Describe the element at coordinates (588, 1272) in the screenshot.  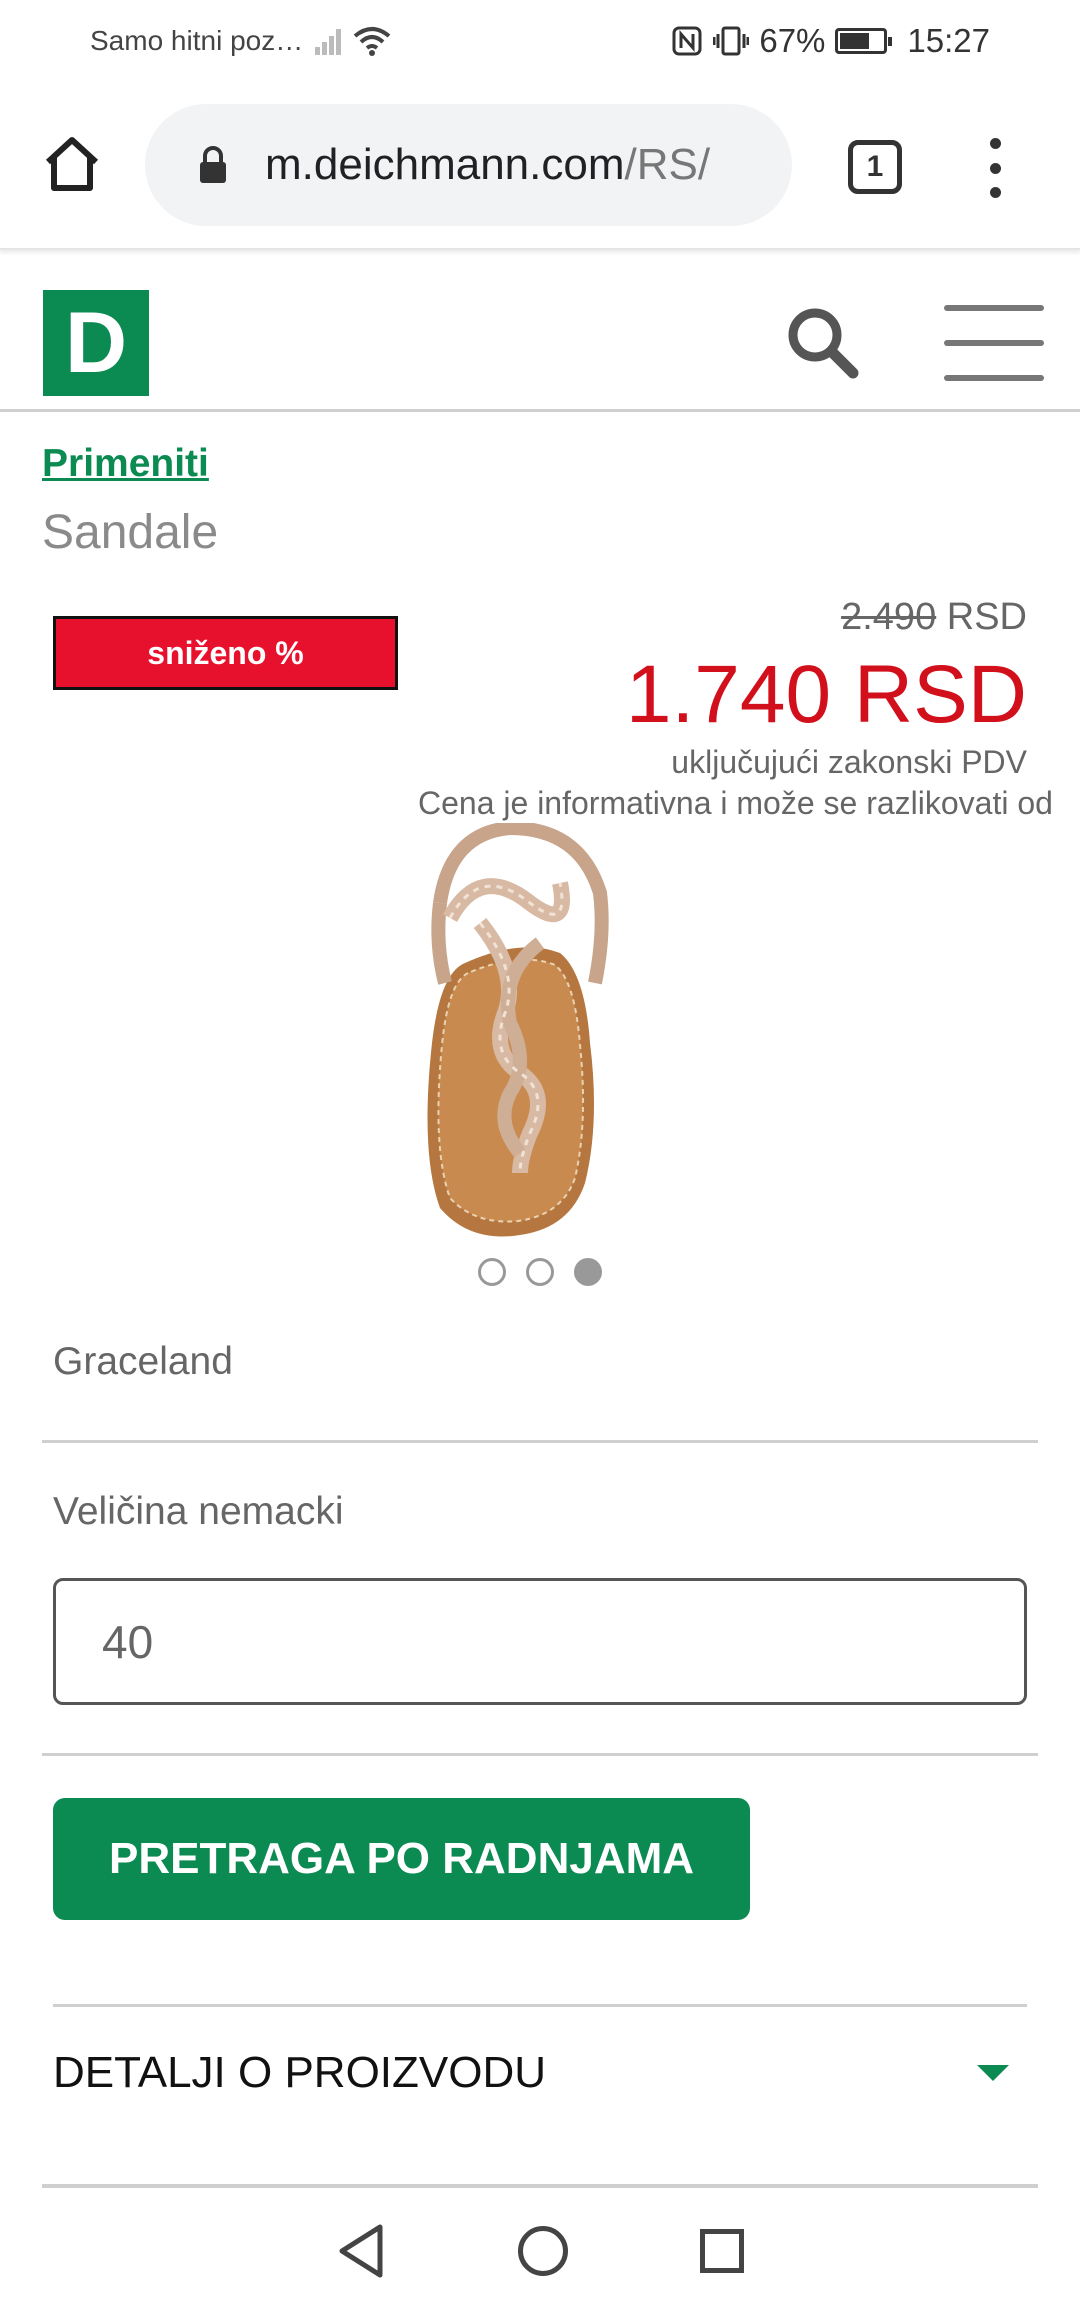
I see `carousel-dot-active` at that location.